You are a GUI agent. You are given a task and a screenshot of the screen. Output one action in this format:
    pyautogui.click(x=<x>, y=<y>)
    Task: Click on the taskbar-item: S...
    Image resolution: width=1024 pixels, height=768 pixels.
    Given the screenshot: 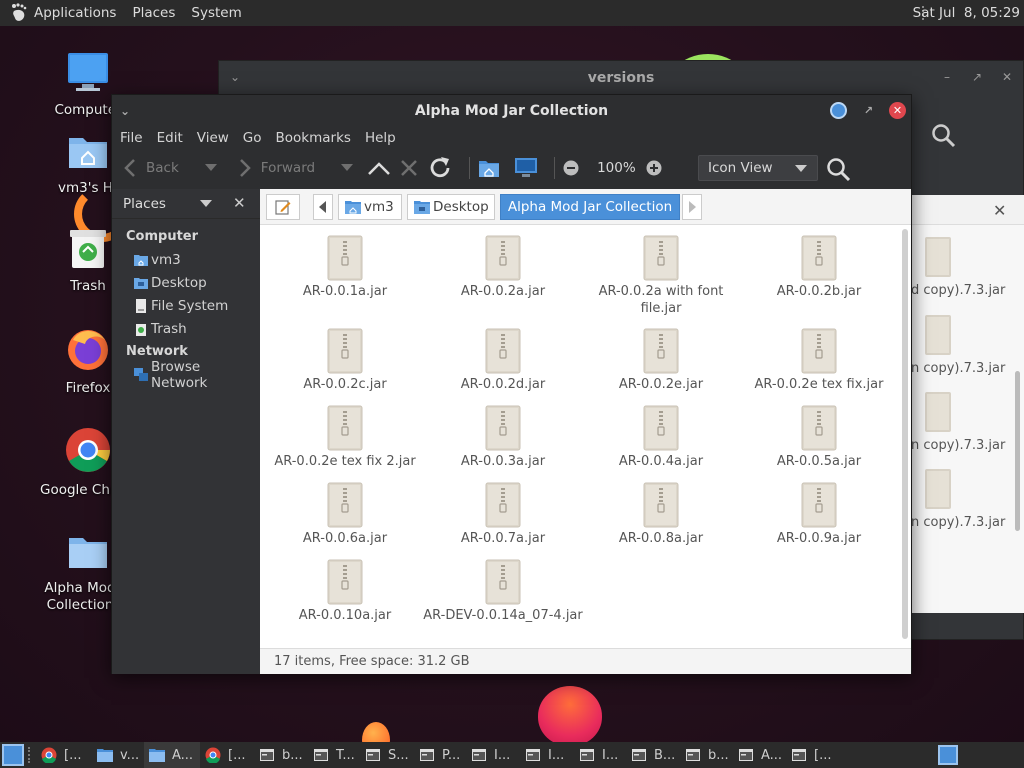 What is the action you would take?
    pyautogui.click(x=387, y=755)
    